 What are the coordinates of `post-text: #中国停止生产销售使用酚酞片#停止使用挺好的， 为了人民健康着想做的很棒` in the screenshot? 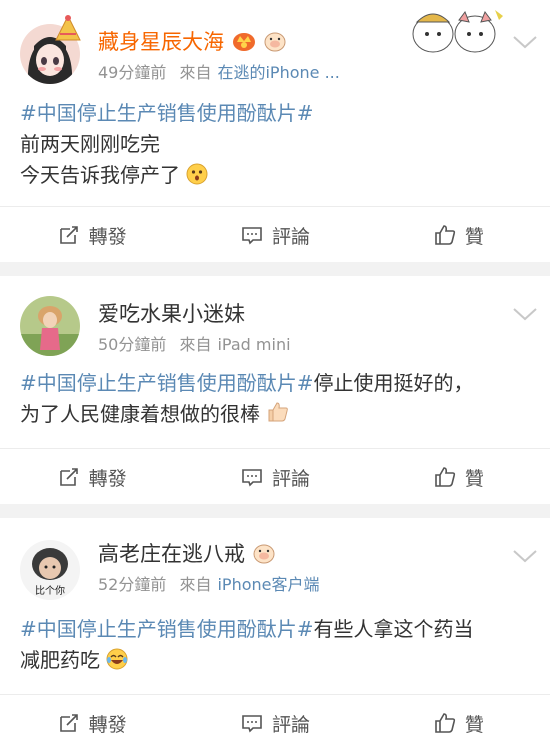 It's located at (276, 399).